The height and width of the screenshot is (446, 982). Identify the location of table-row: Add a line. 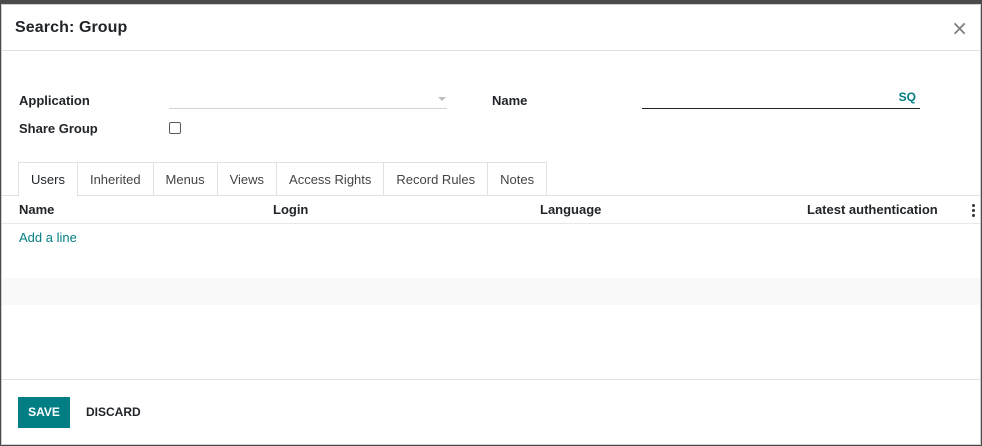
(491, 237).